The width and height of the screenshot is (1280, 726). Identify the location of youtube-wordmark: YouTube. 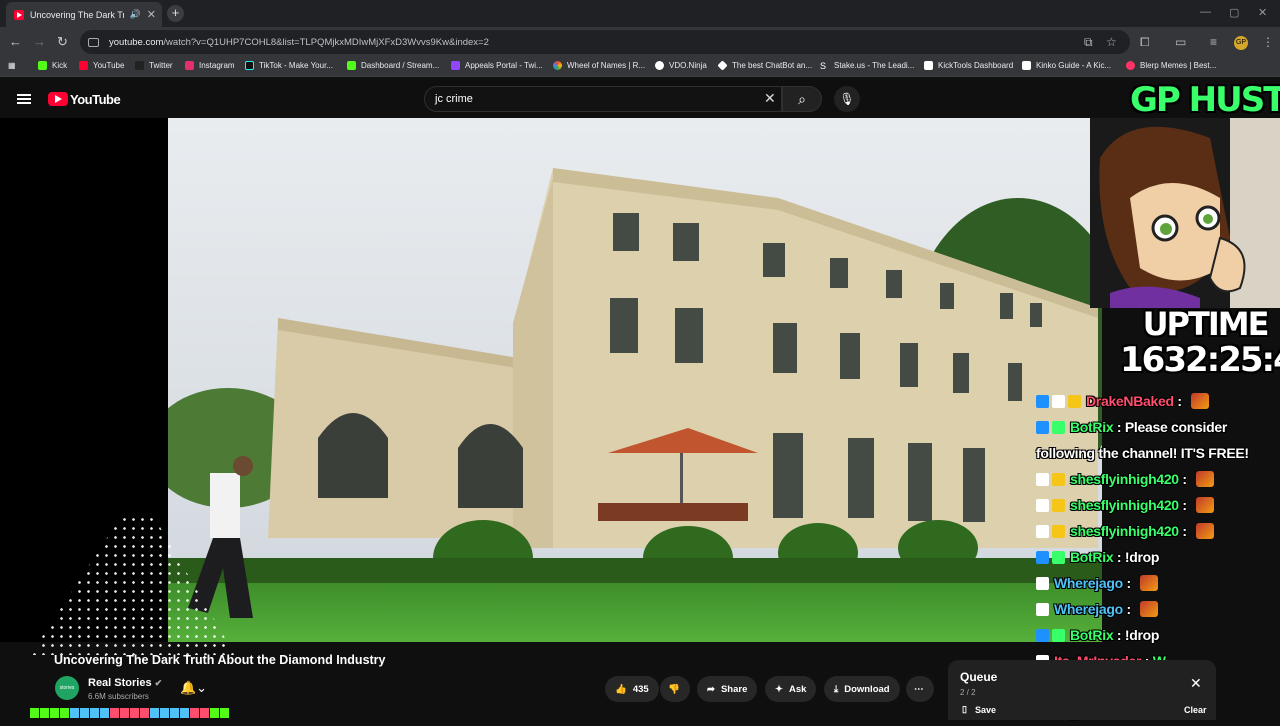
(95, 99).